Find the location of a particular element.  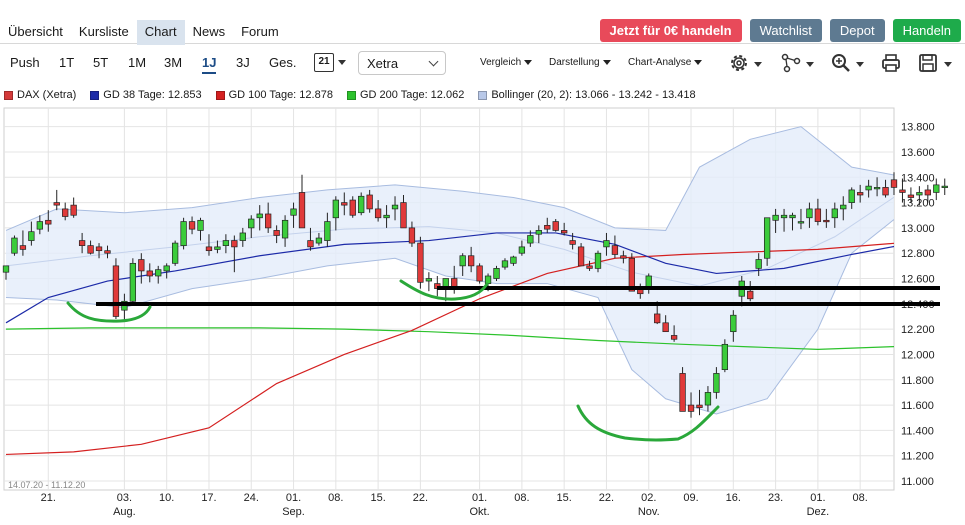

y-tick-label: 12.000 is located at coordinates (918, 355).